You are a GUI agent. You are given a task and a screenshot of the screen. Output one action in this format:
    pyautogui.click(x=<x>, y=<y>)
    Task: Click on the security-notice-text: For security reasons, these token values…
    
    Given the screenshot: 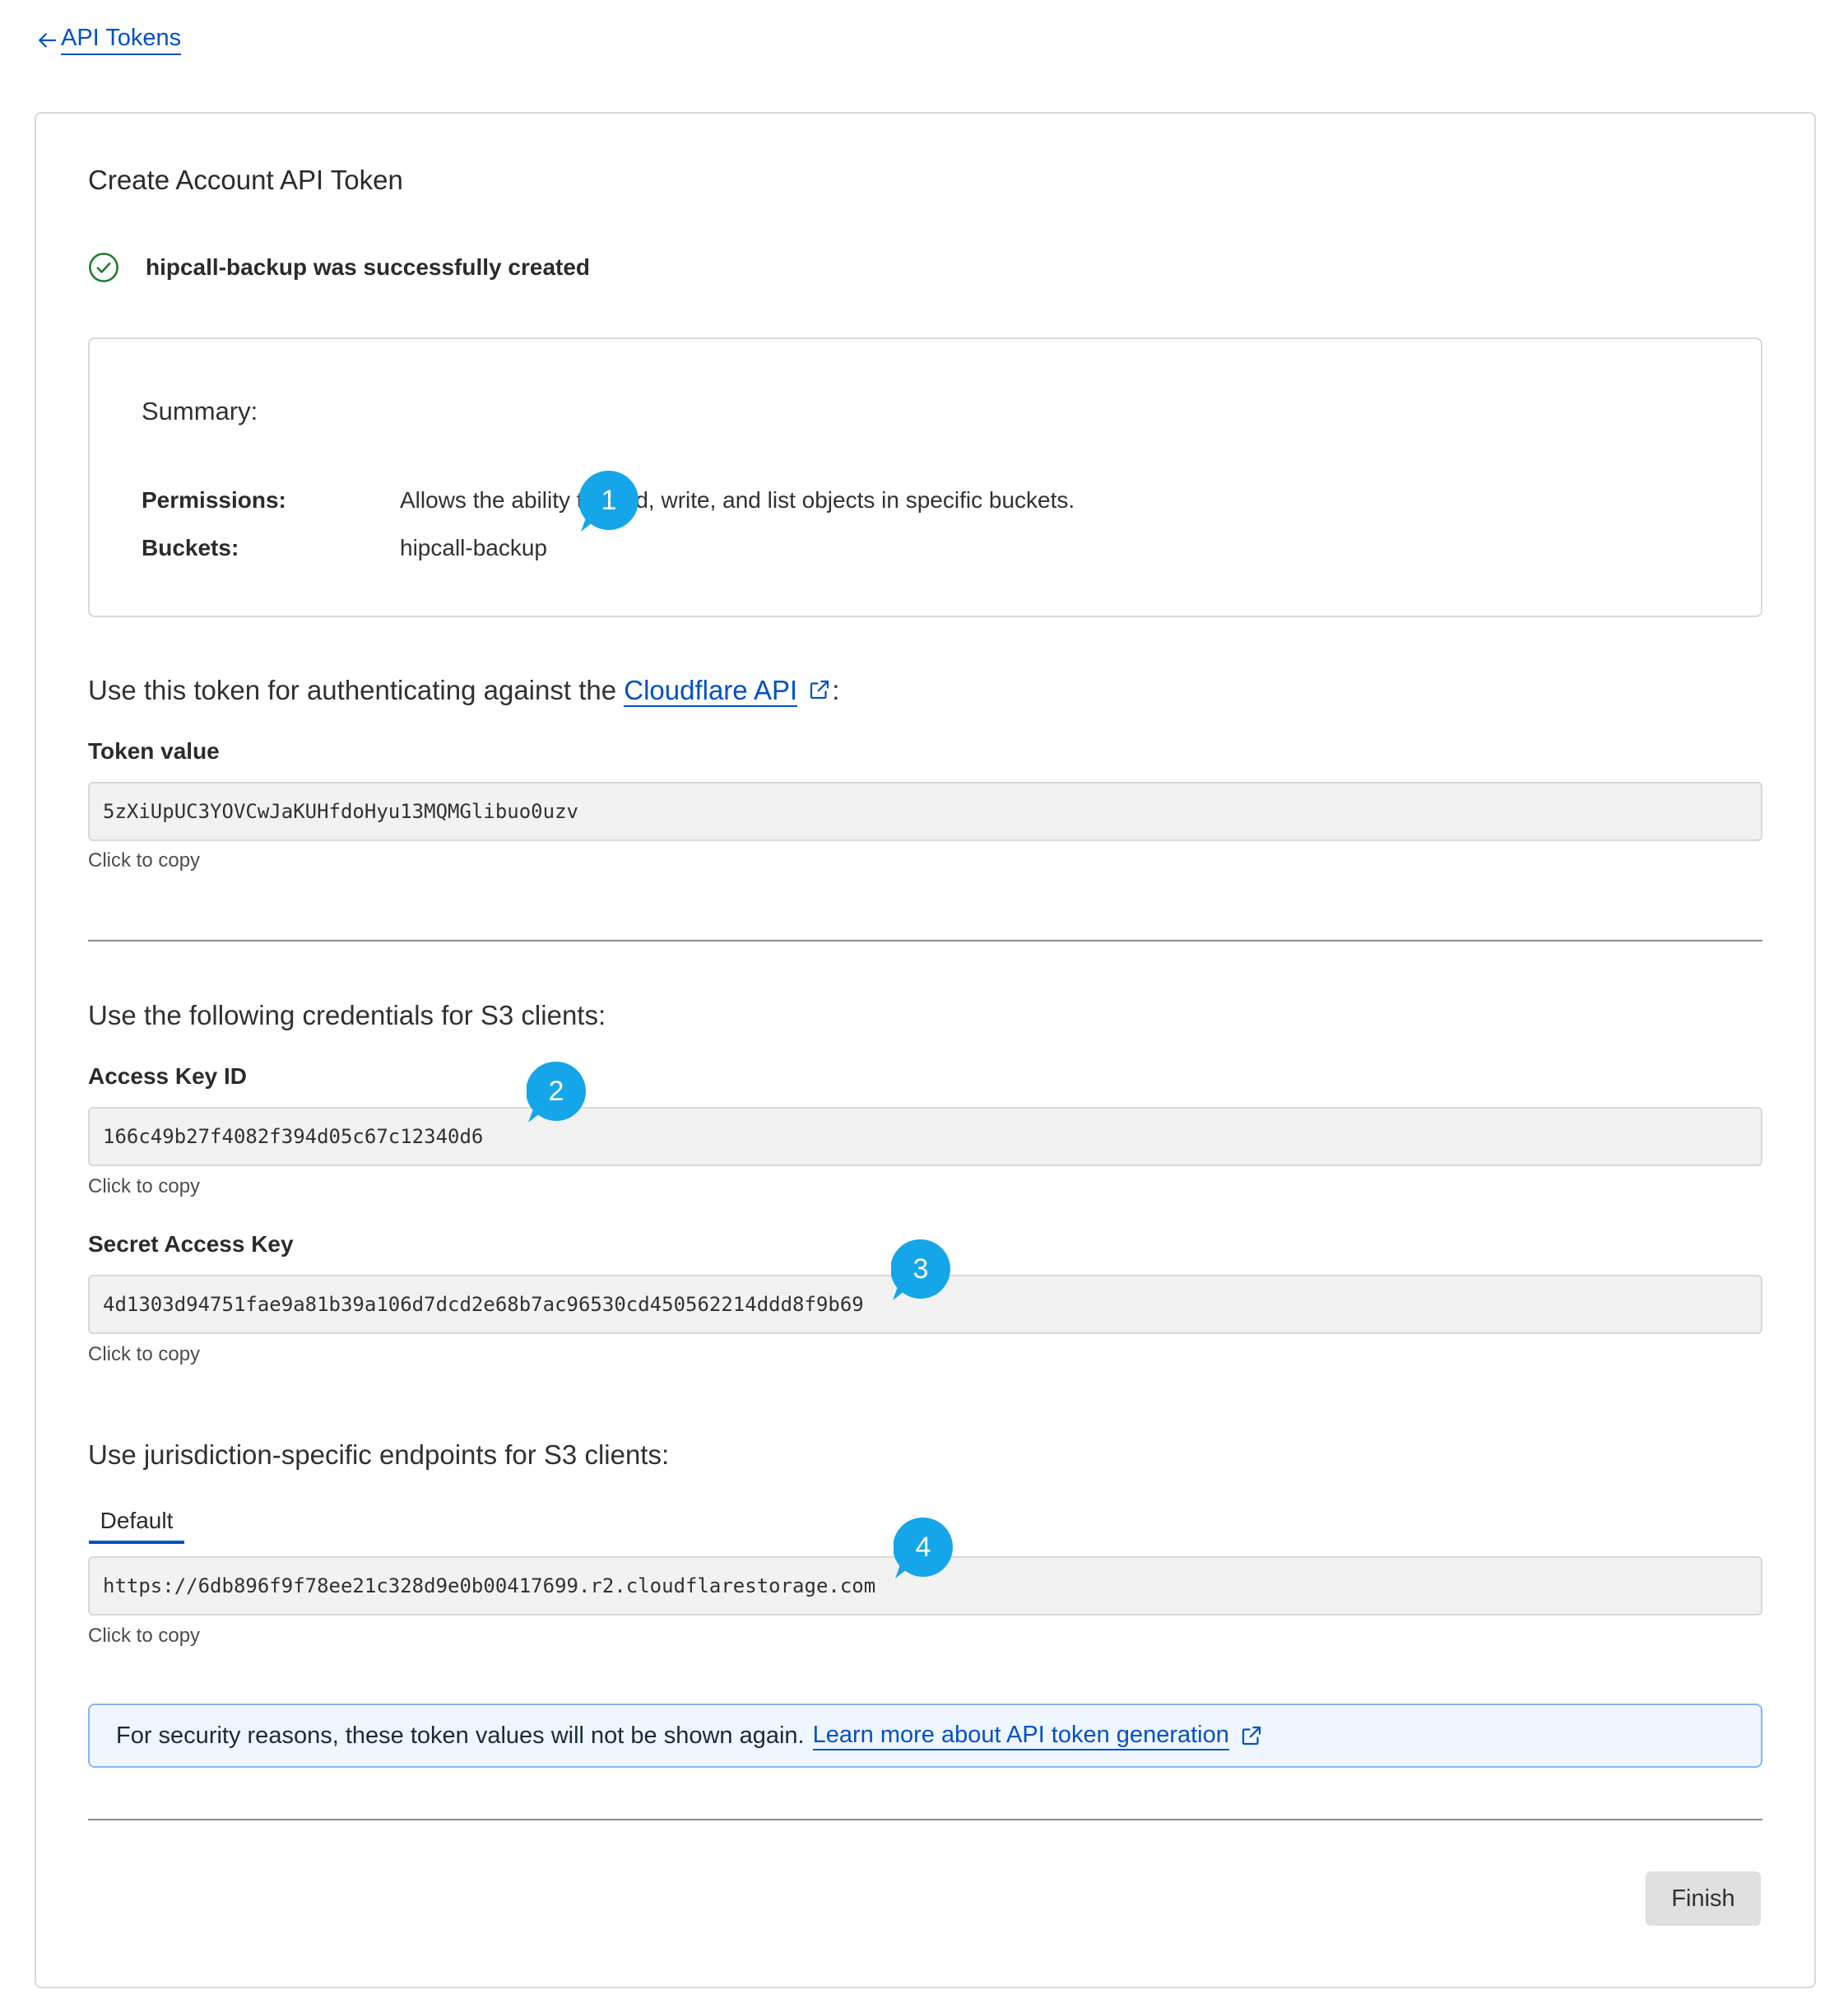 What is the action you would take?
    pyautogui.click(x=461, y=1735)
    